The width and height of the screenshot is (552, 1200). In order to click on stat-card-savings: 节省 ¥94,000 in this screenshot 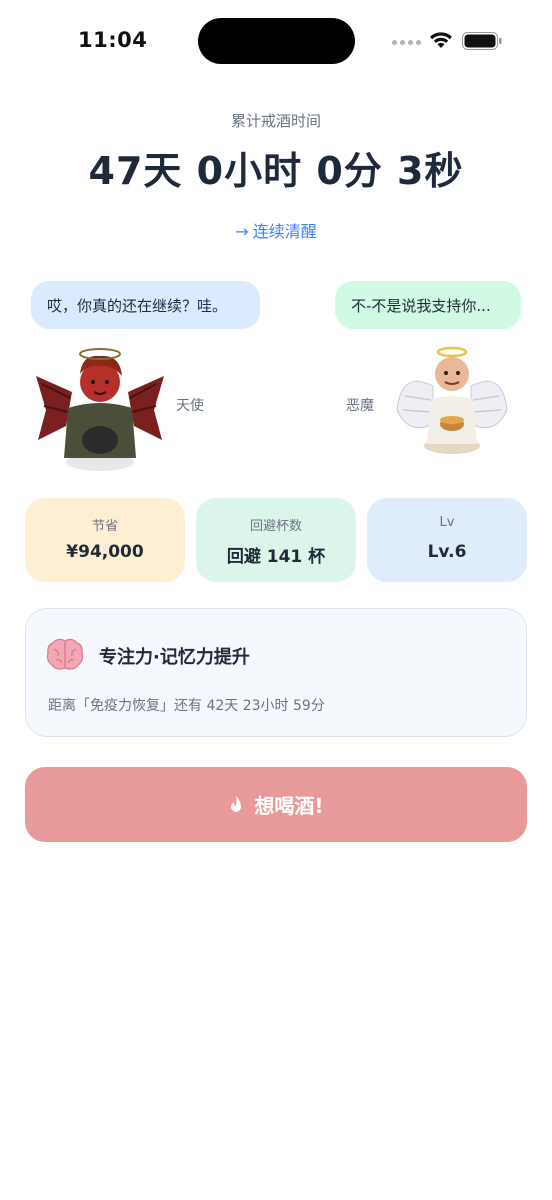, I will do `click(105, 540)`.